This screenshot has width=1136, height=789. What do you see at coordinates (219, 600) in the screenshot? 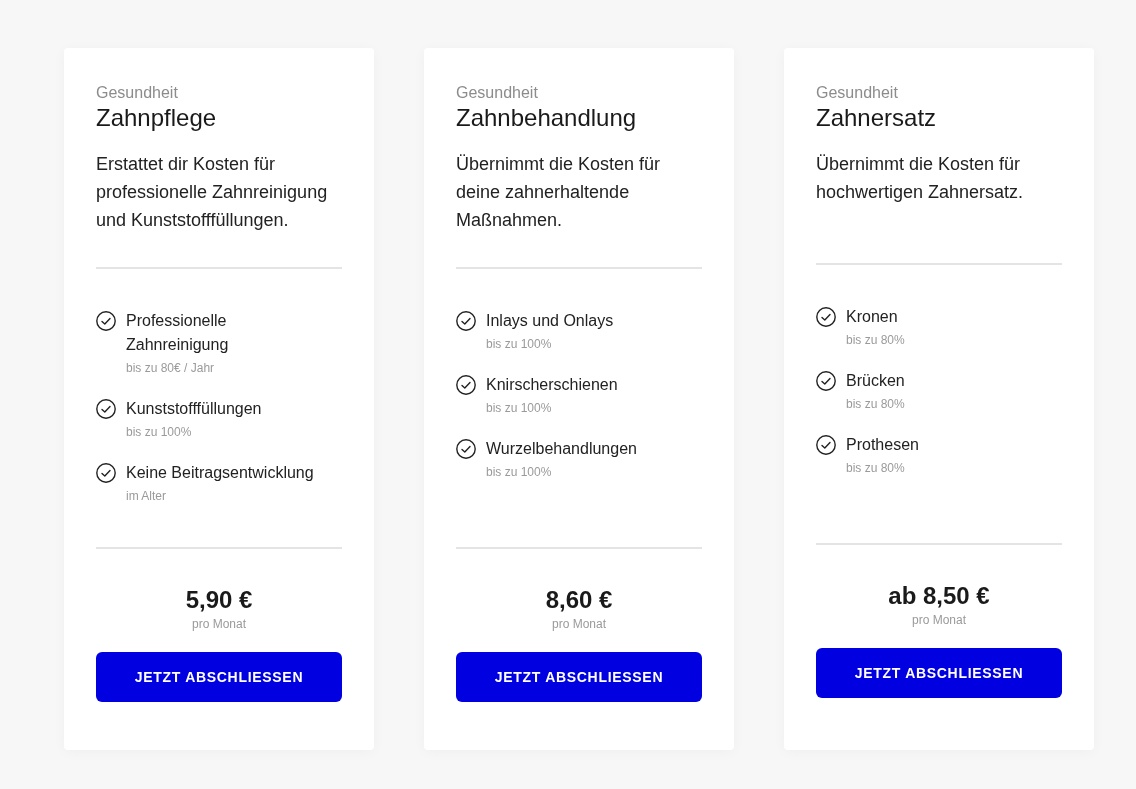
I see `price-text: 5,90 €` at bounding box center [219, 600].